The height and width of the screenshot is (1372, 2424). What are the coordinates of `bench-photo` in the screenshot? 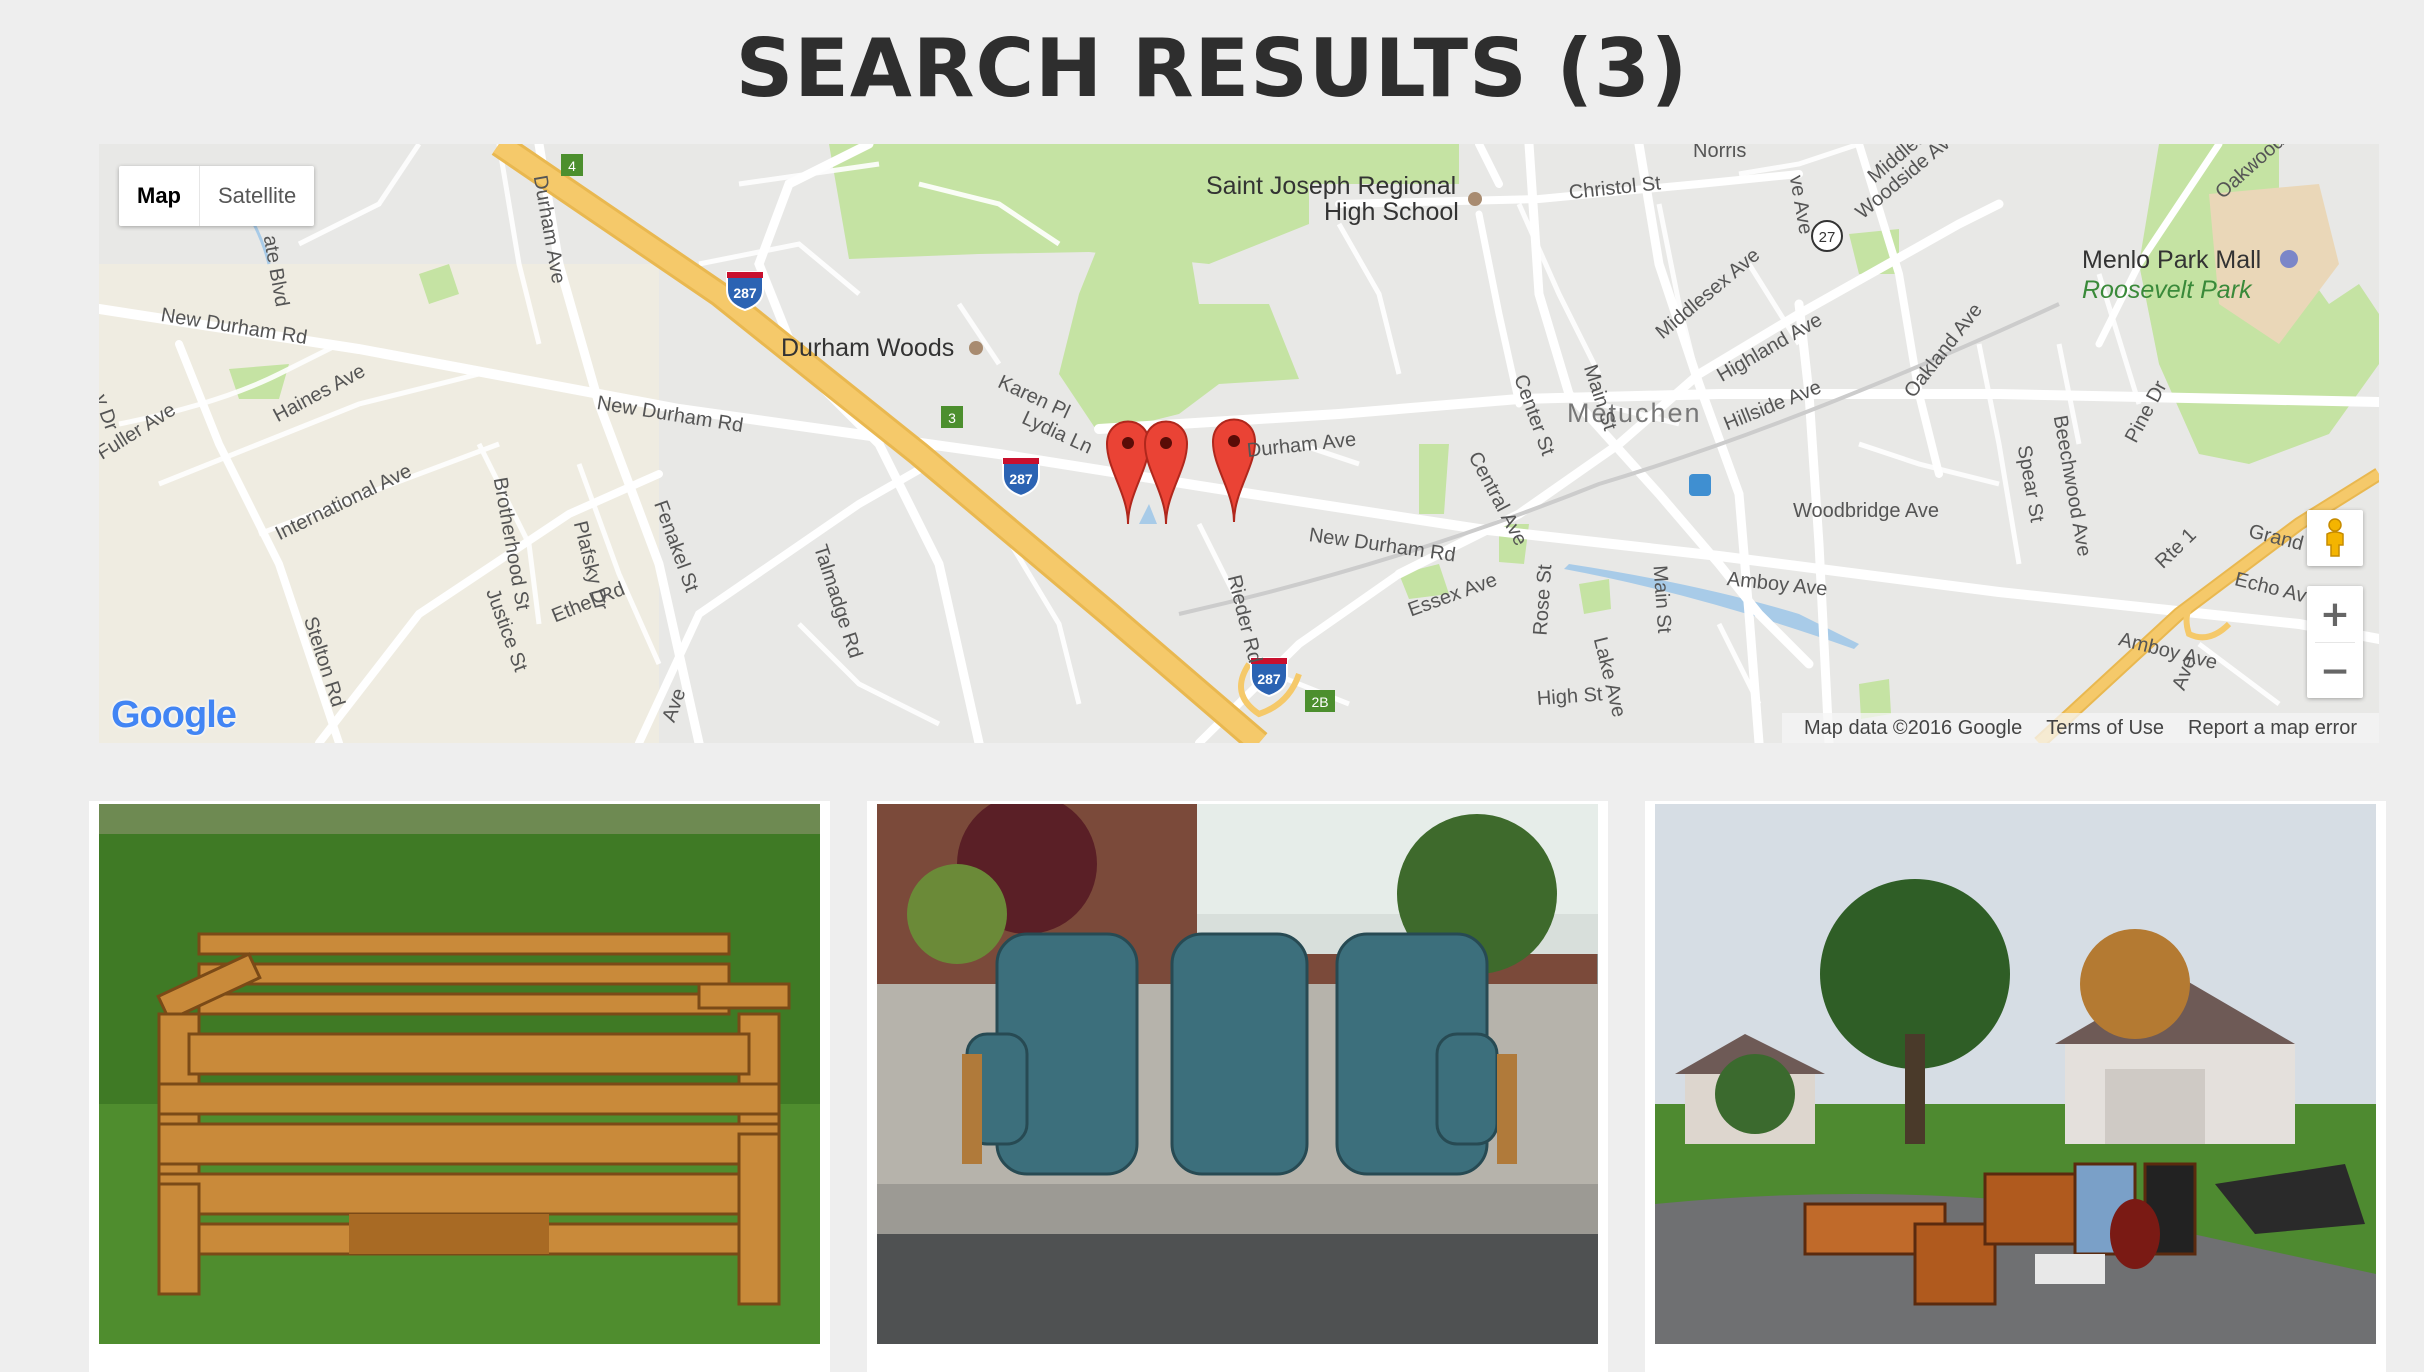 It's located at (459, 1074).